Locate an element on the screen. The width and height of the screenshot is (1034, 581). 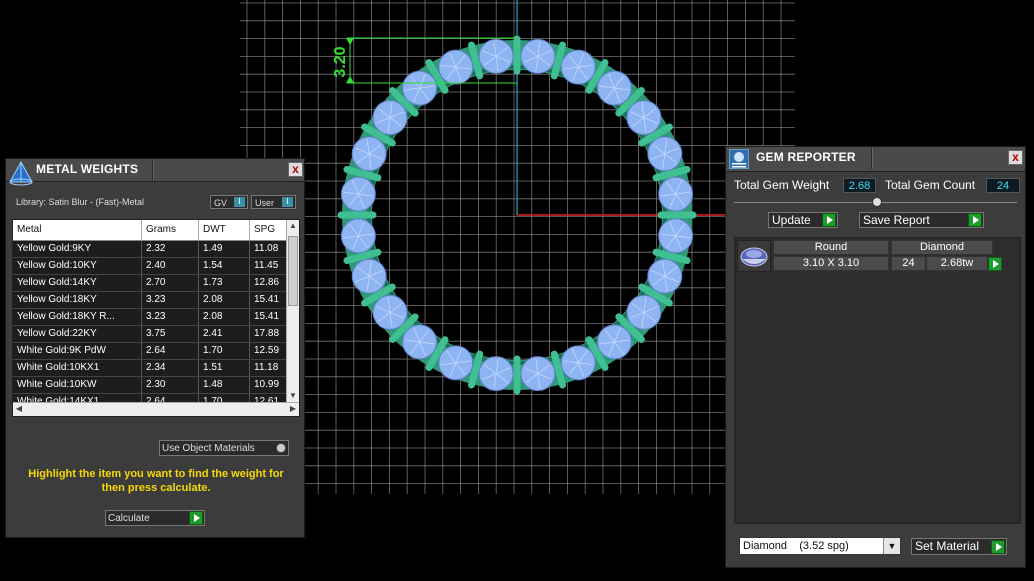
scroll-up-icon: ▲ is located at coordinates (293, 226).